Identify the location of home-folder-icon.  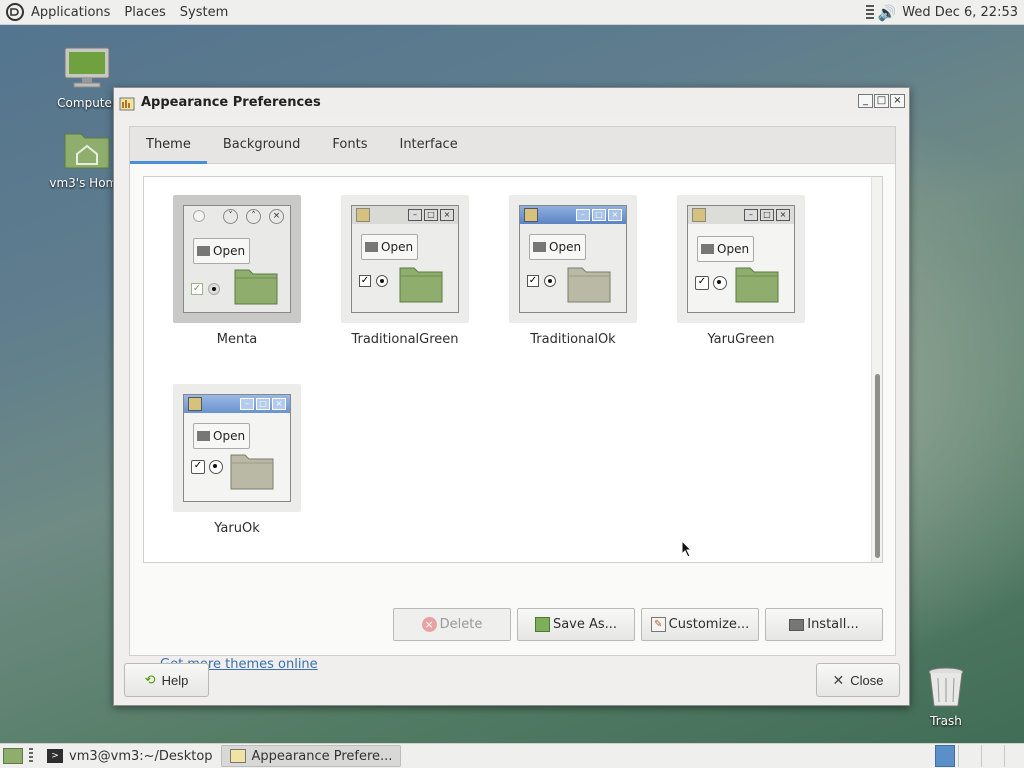
(87, 151).